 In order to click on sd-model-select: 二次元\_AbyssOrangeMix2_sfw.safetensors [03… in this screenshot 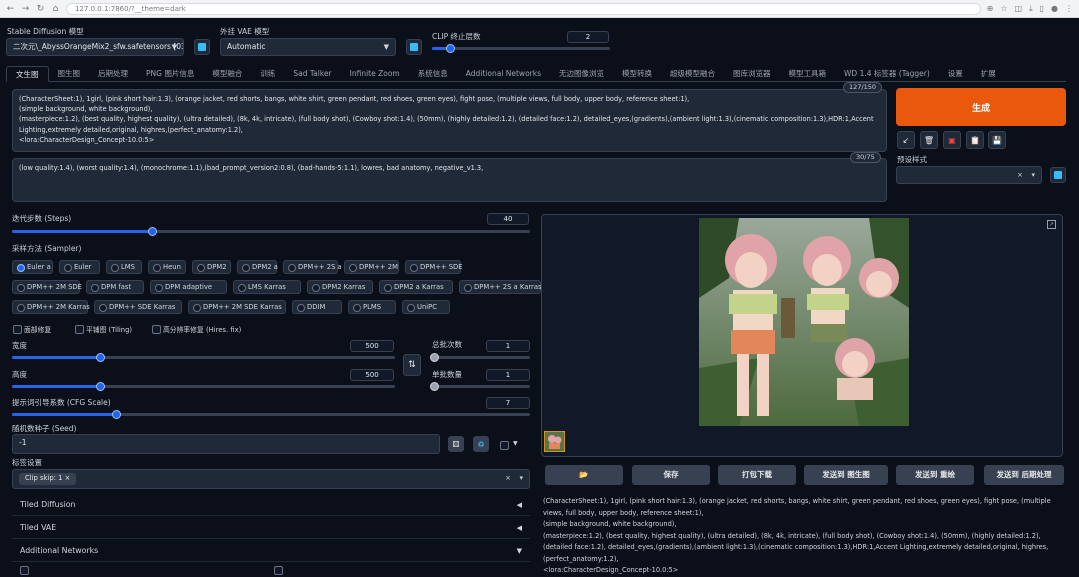, I will do `click(95, 47)`.